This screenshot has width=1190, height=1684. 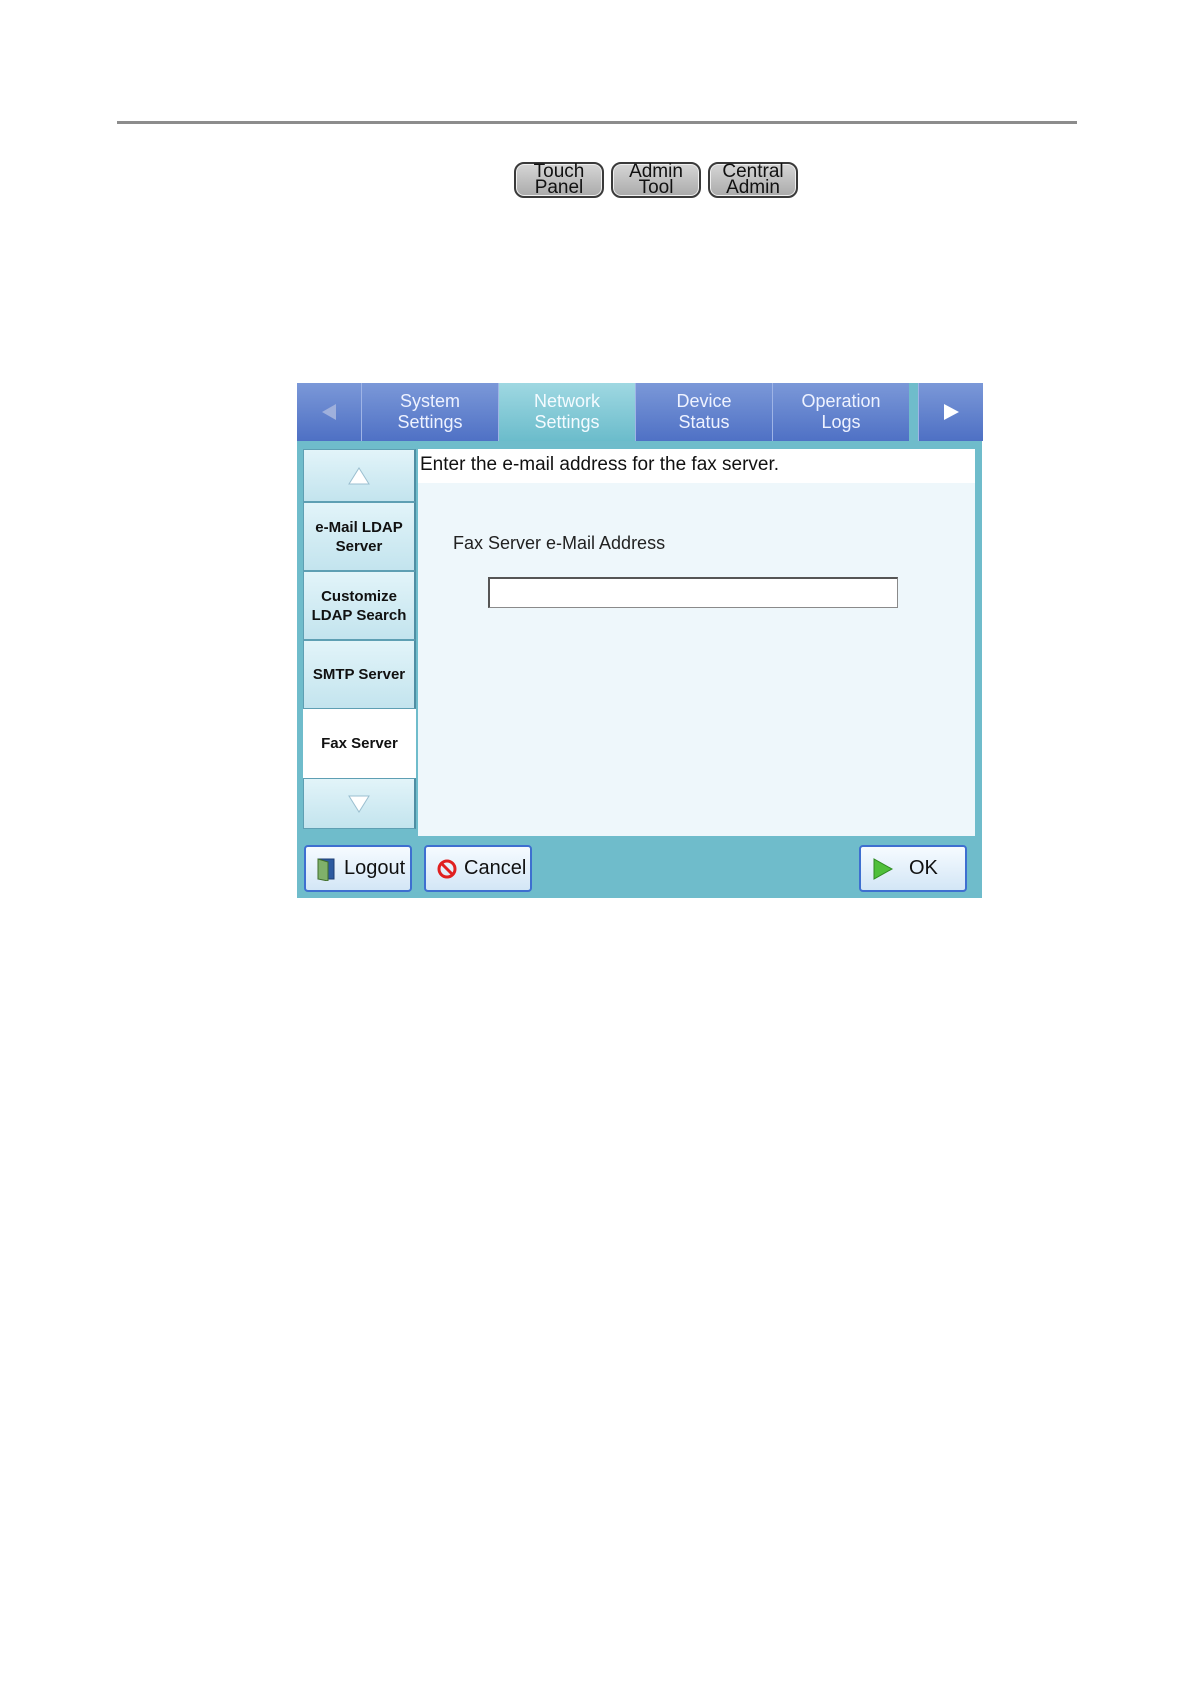 I want to click on sidebar-item-label: Fax Server, so click(x=359, y=743).